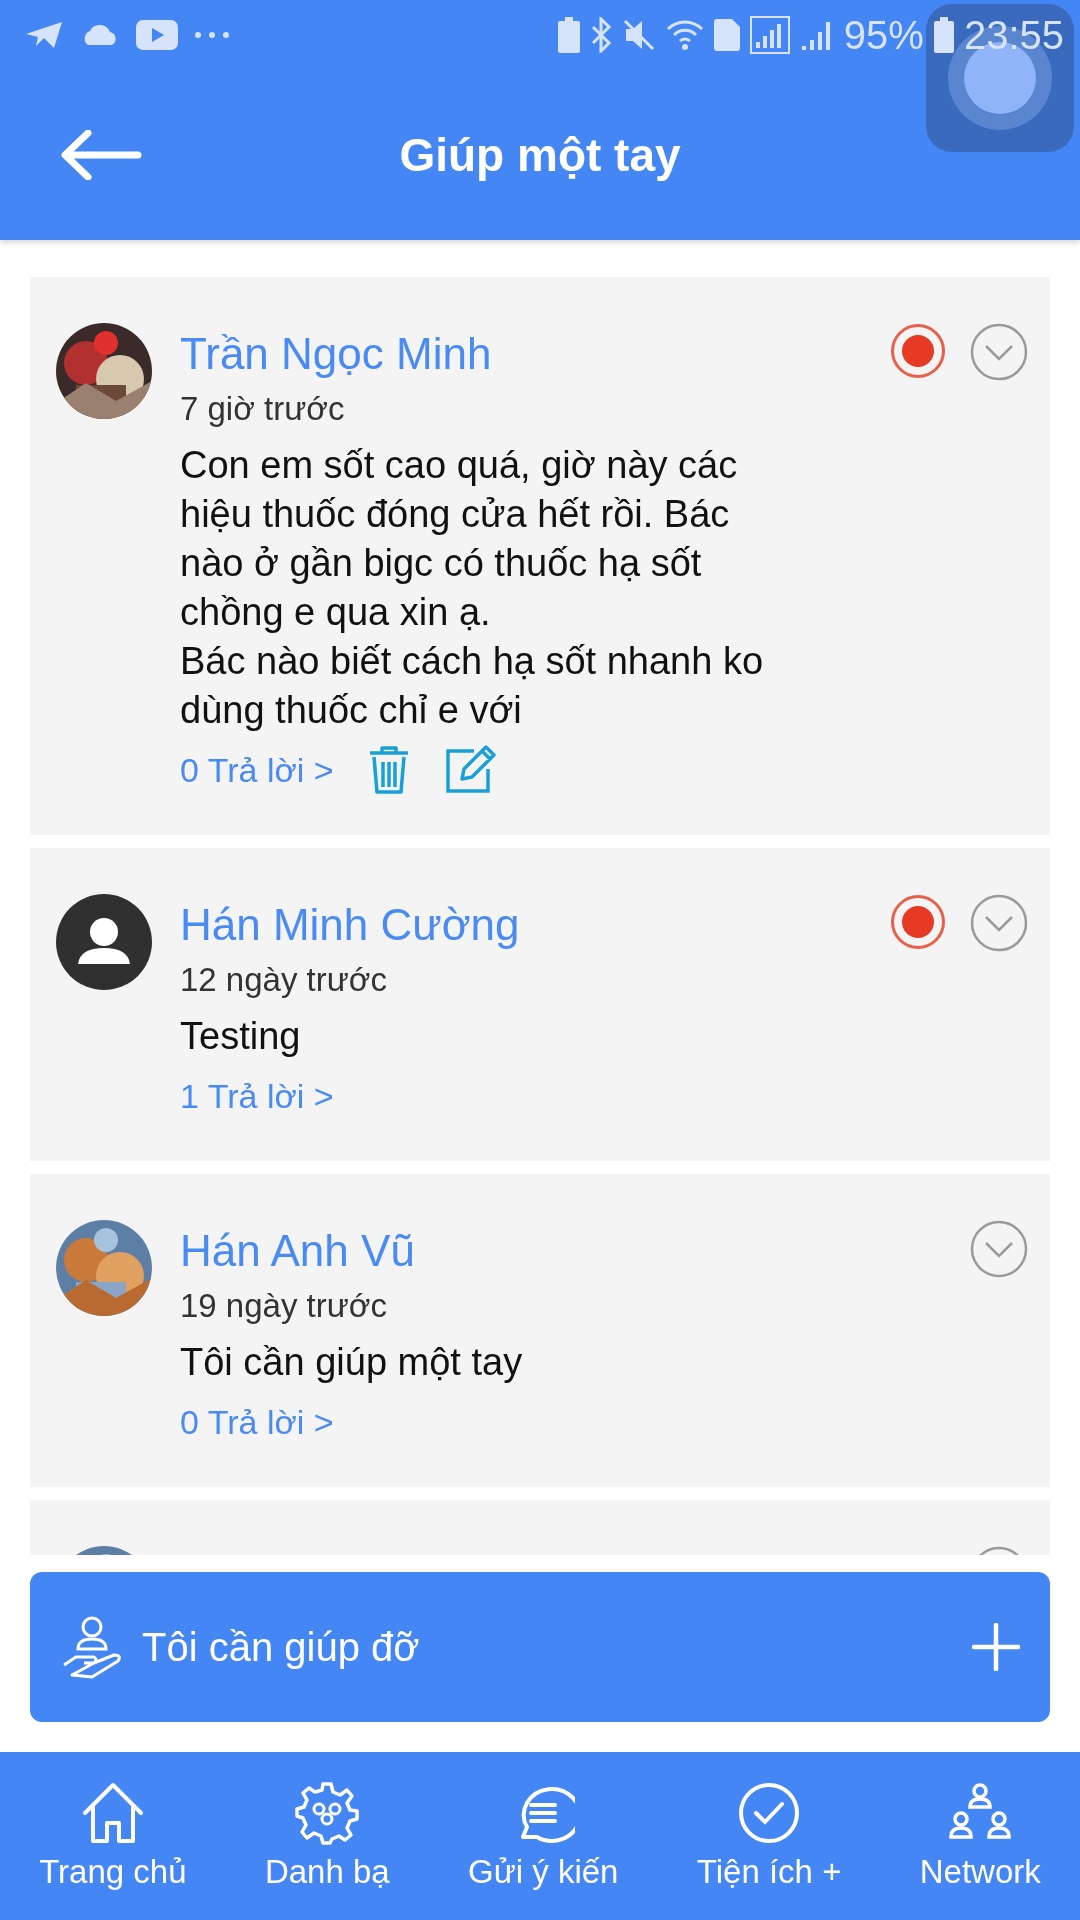 The height and width of the screenshot is (1920, 1080). What do you see at coordinates (600, 35) in the screenshot?
I see `bluetooth-icon` at bounding box center [600, 35].